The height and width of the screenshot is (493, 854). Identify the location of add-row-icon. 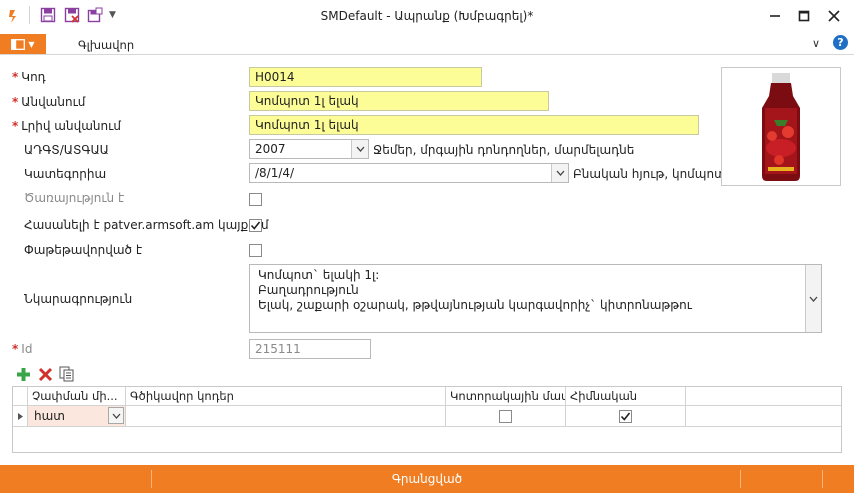
(23, 374).